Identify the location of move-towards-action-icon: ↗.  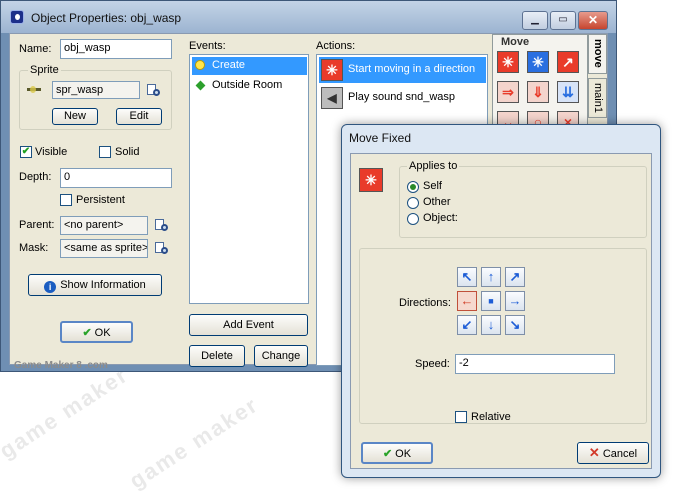
(568, 62).